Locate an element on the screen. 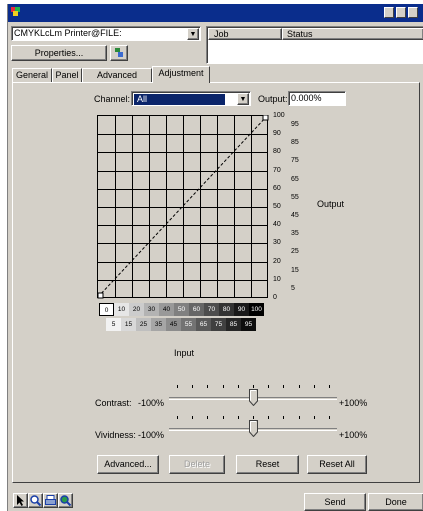  output-tick-label: 85 is located at coordinates (295, 143).